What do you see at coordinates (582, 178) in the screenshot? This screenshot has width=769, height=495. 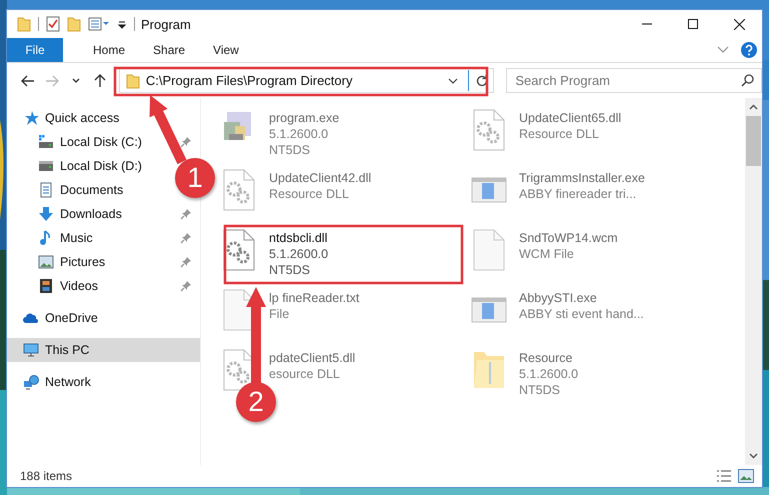 I see `file-name: TrigrammsInstaller.exe` at bounding box center [582, 178].